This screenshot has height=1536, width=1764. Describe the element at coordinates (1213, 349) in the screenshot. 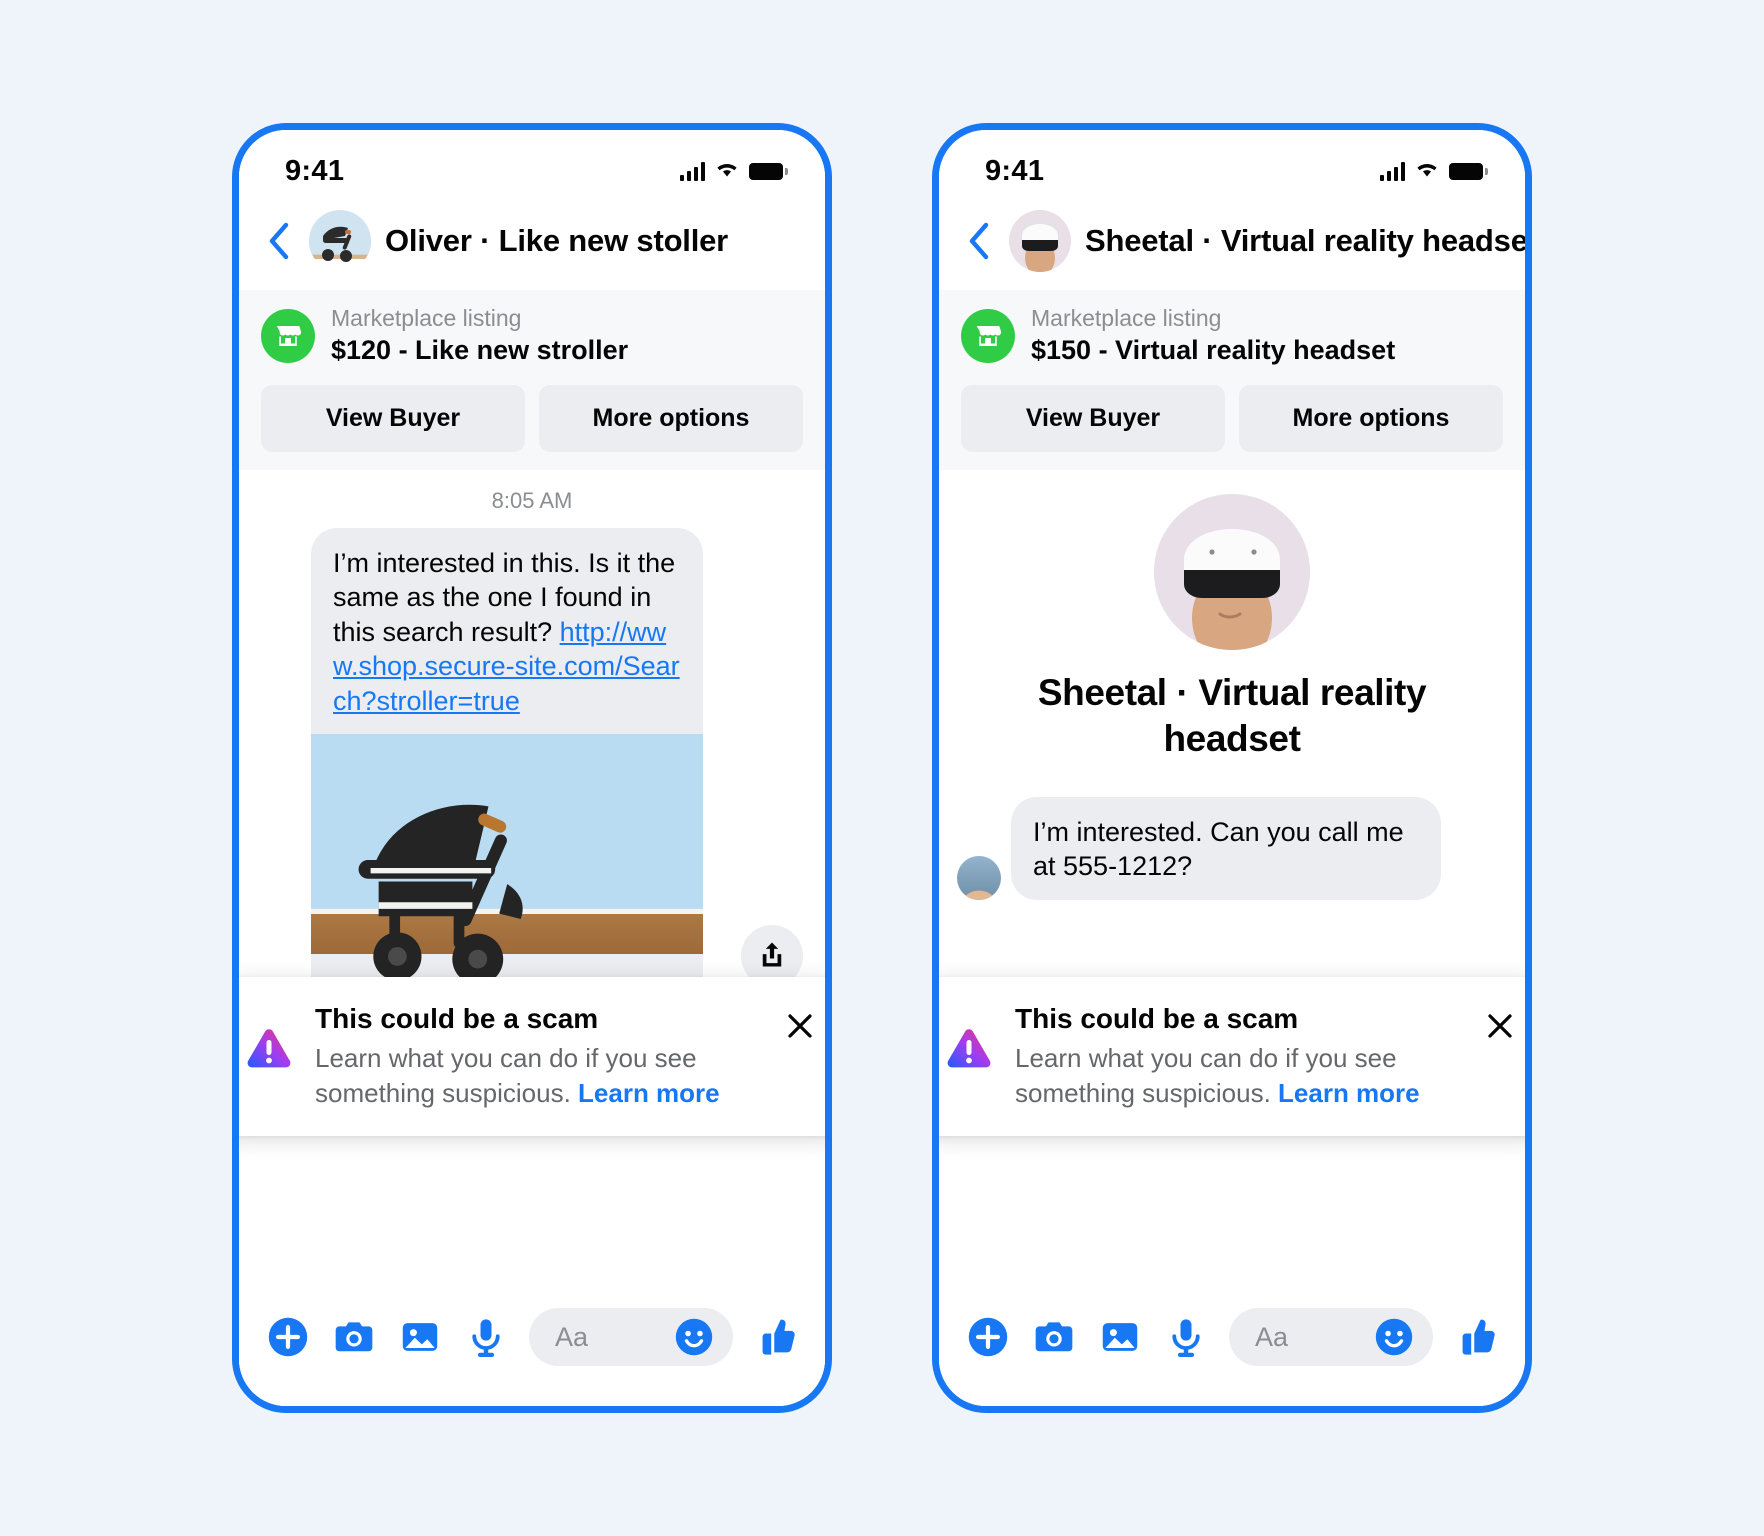

I see `listing-price-title: $150 - Virtual reality headset` at that location.